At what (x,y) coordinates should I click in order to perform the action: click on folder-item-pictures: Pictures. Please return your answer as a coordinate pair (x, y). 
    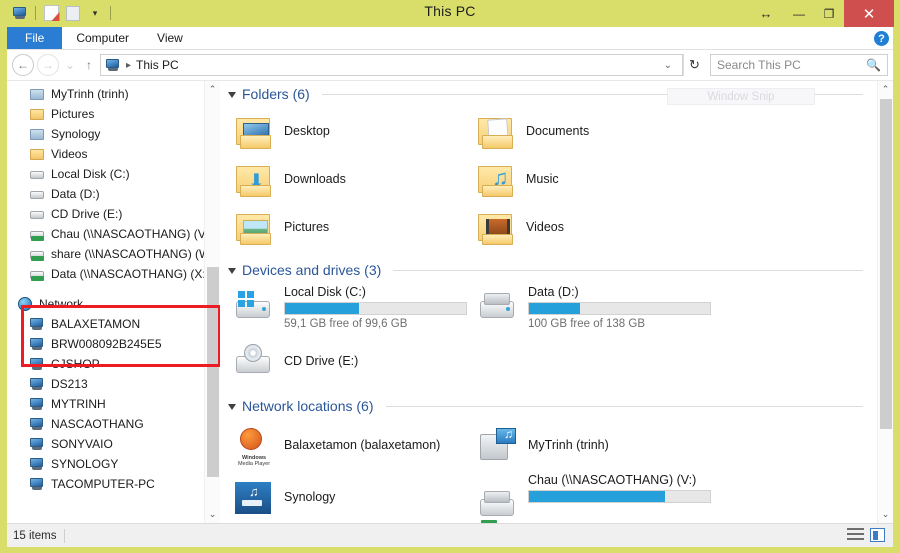
    Looking at the image, I should click on (351, 227).